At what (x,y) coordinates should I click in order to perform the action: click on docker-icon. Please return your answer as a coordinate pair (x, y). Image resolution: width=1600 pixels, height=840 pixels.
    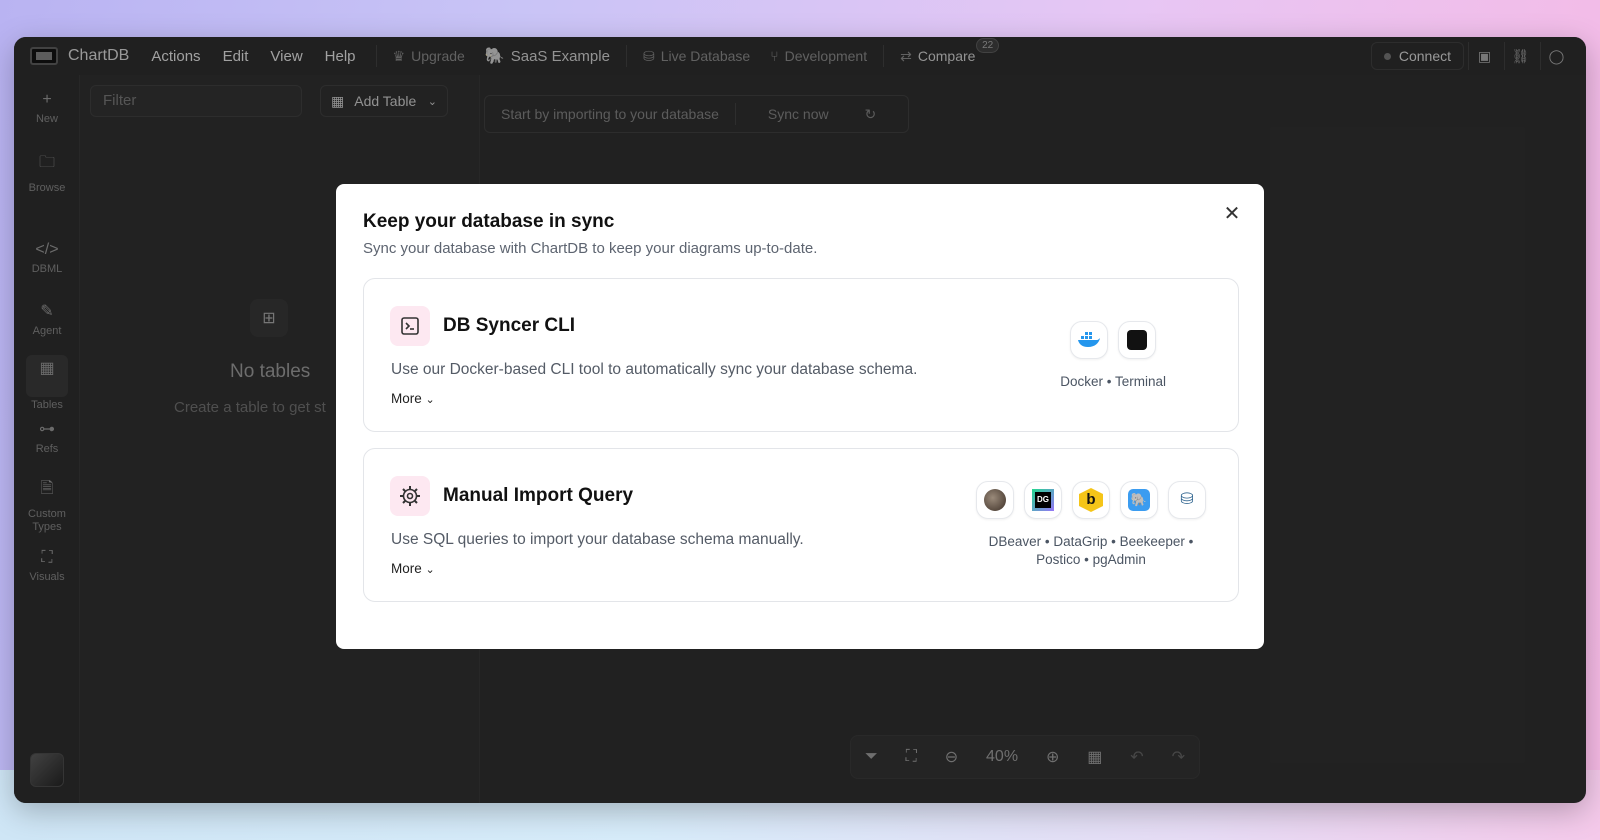
    Looking at the image, I should click on (1089, 340).